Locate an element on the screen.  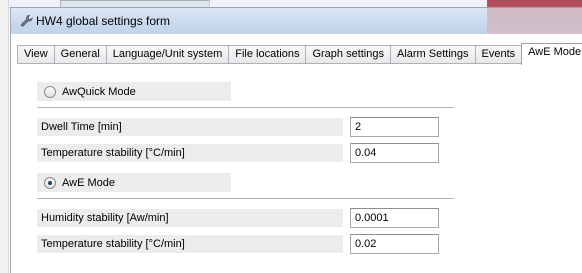
awe-mode-label: AwE Mode is located at coordinates (88, 182).